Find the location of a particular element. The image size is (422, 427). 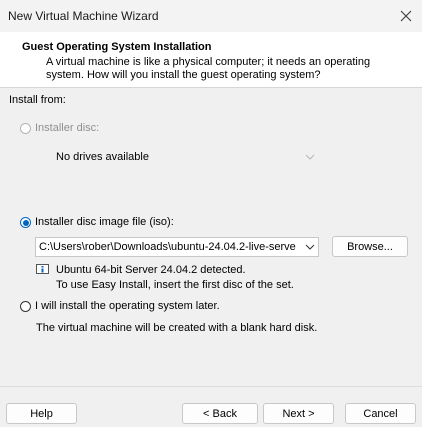

close-button is located at coordinates (406, 16).